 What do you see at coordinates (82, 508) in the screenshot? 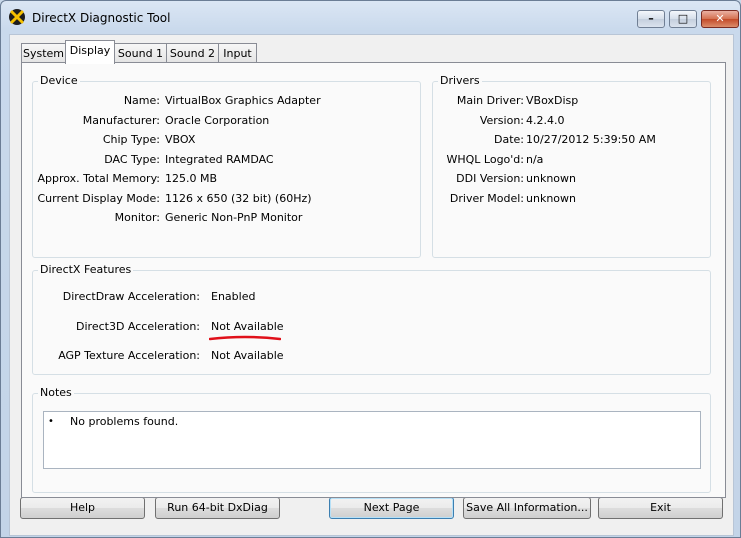
I see `help-button: Help` at bounding box center [82, 508].